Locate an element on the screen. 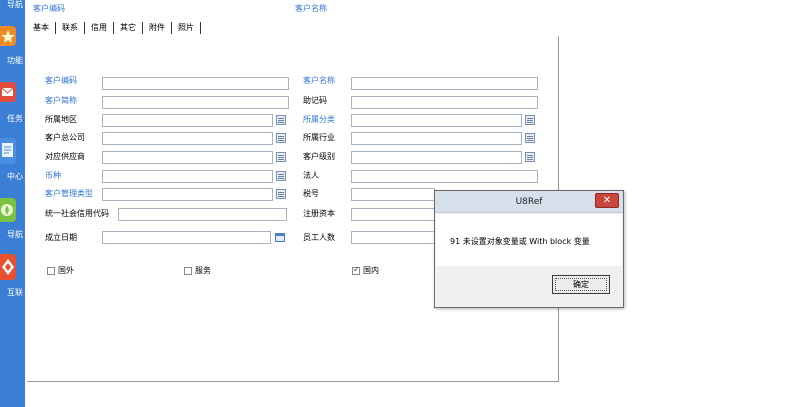 The image size is (800, 407). established-date-field is located at coordinates (186, 237).